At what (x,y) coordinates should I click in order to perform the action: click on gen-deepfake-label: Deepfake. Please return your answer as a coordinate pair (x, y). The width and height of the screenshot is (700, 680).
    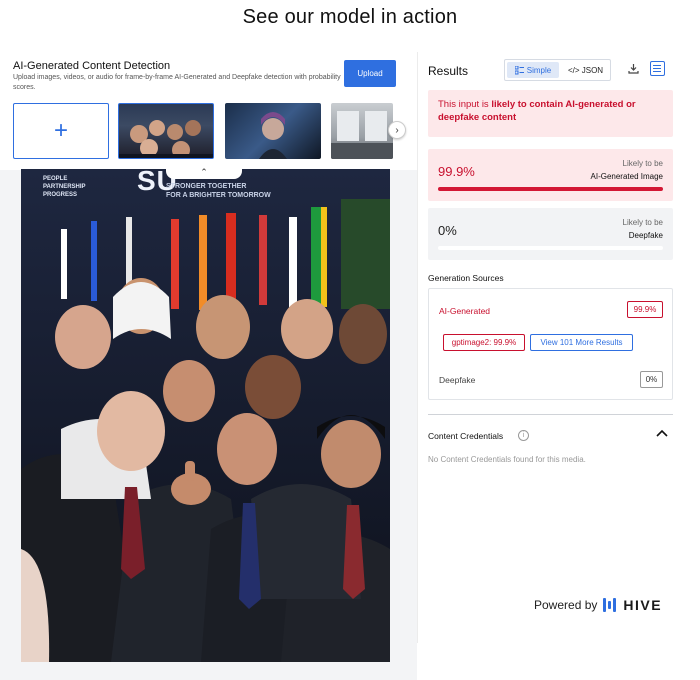
    Looking at the image, I should click on (457, 380).